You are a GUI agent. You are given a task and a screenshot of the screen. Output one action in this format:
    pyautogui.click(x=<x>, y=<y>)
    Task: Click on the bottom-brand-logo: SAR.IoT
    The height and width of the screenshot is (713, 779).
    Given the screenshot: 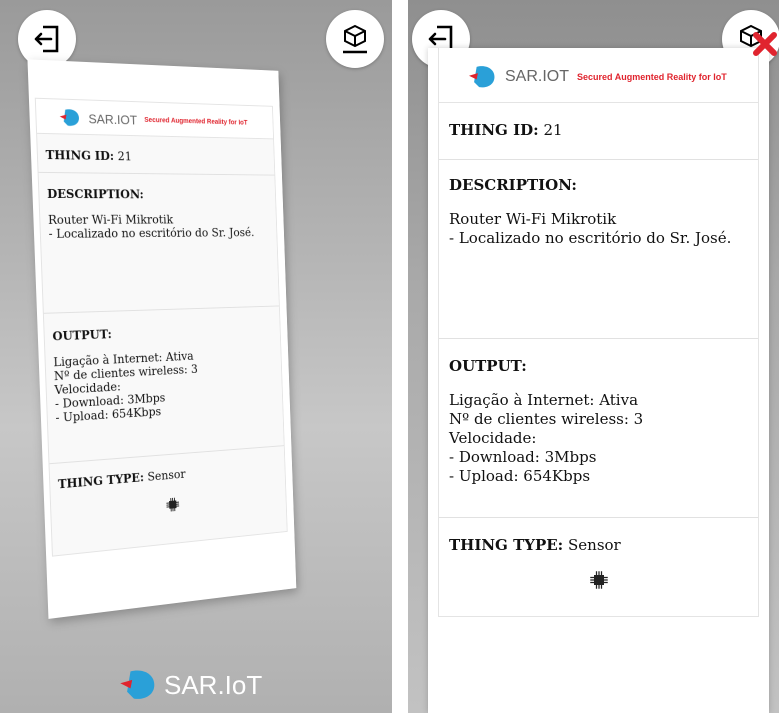 What is the action you would take?
    pyautogui.click(x=191, y=685)
    